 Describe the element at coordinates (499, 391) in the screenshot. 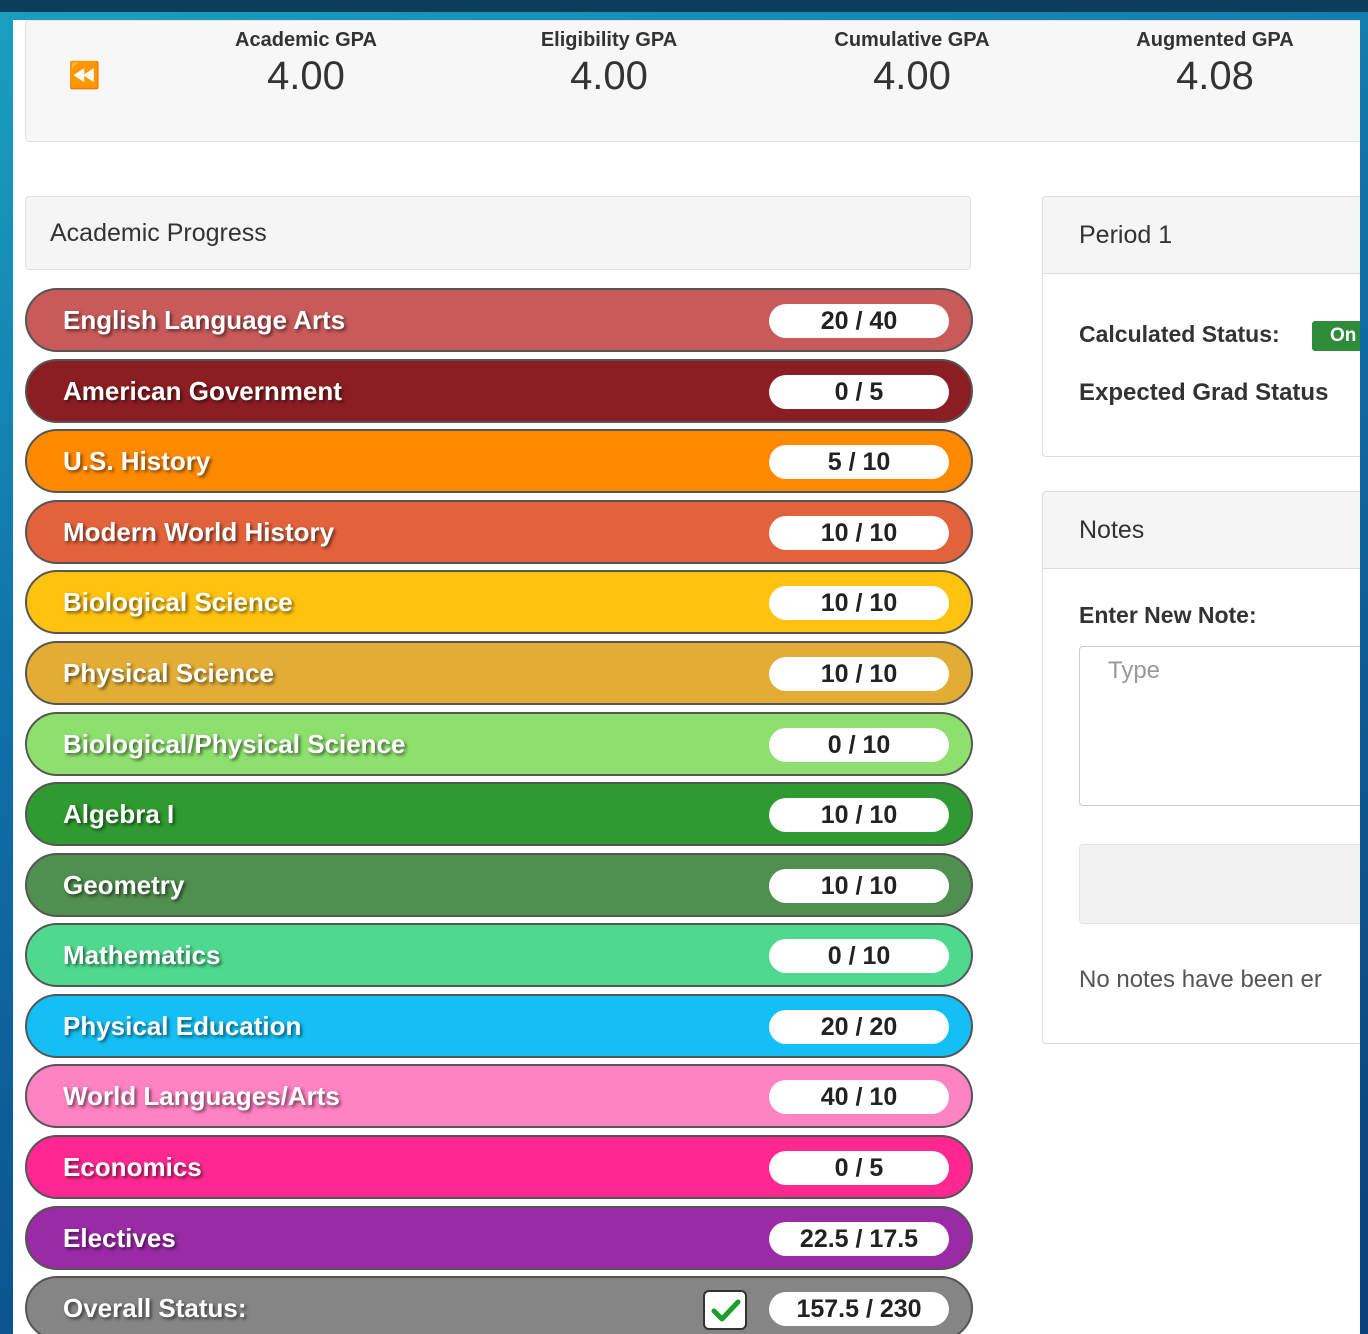

I see `subject-bar: American Government 0 / 5` at that location.